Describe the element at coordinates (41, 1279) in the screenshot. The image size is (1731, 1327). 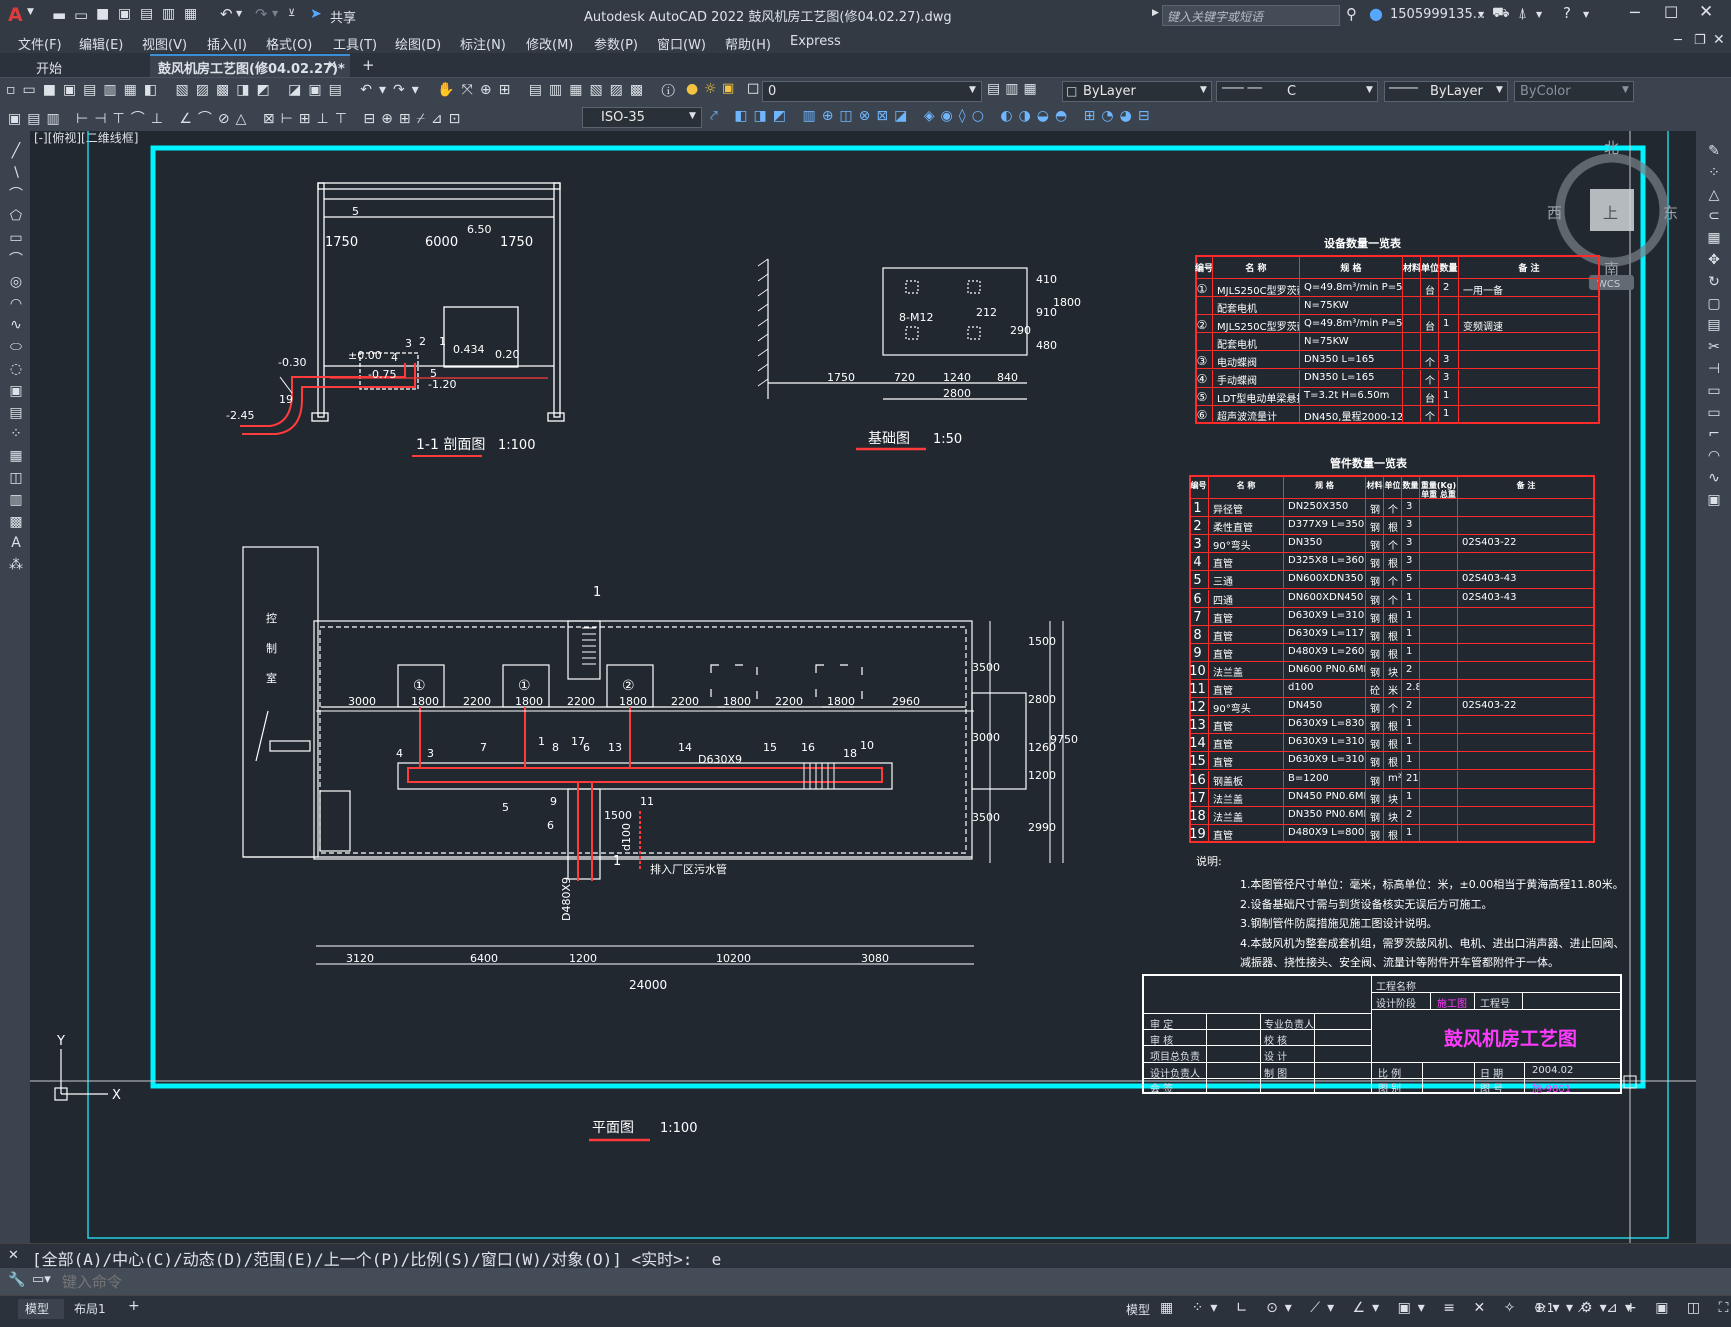
I see `command-prompt-icon: ▭▾` at that location.